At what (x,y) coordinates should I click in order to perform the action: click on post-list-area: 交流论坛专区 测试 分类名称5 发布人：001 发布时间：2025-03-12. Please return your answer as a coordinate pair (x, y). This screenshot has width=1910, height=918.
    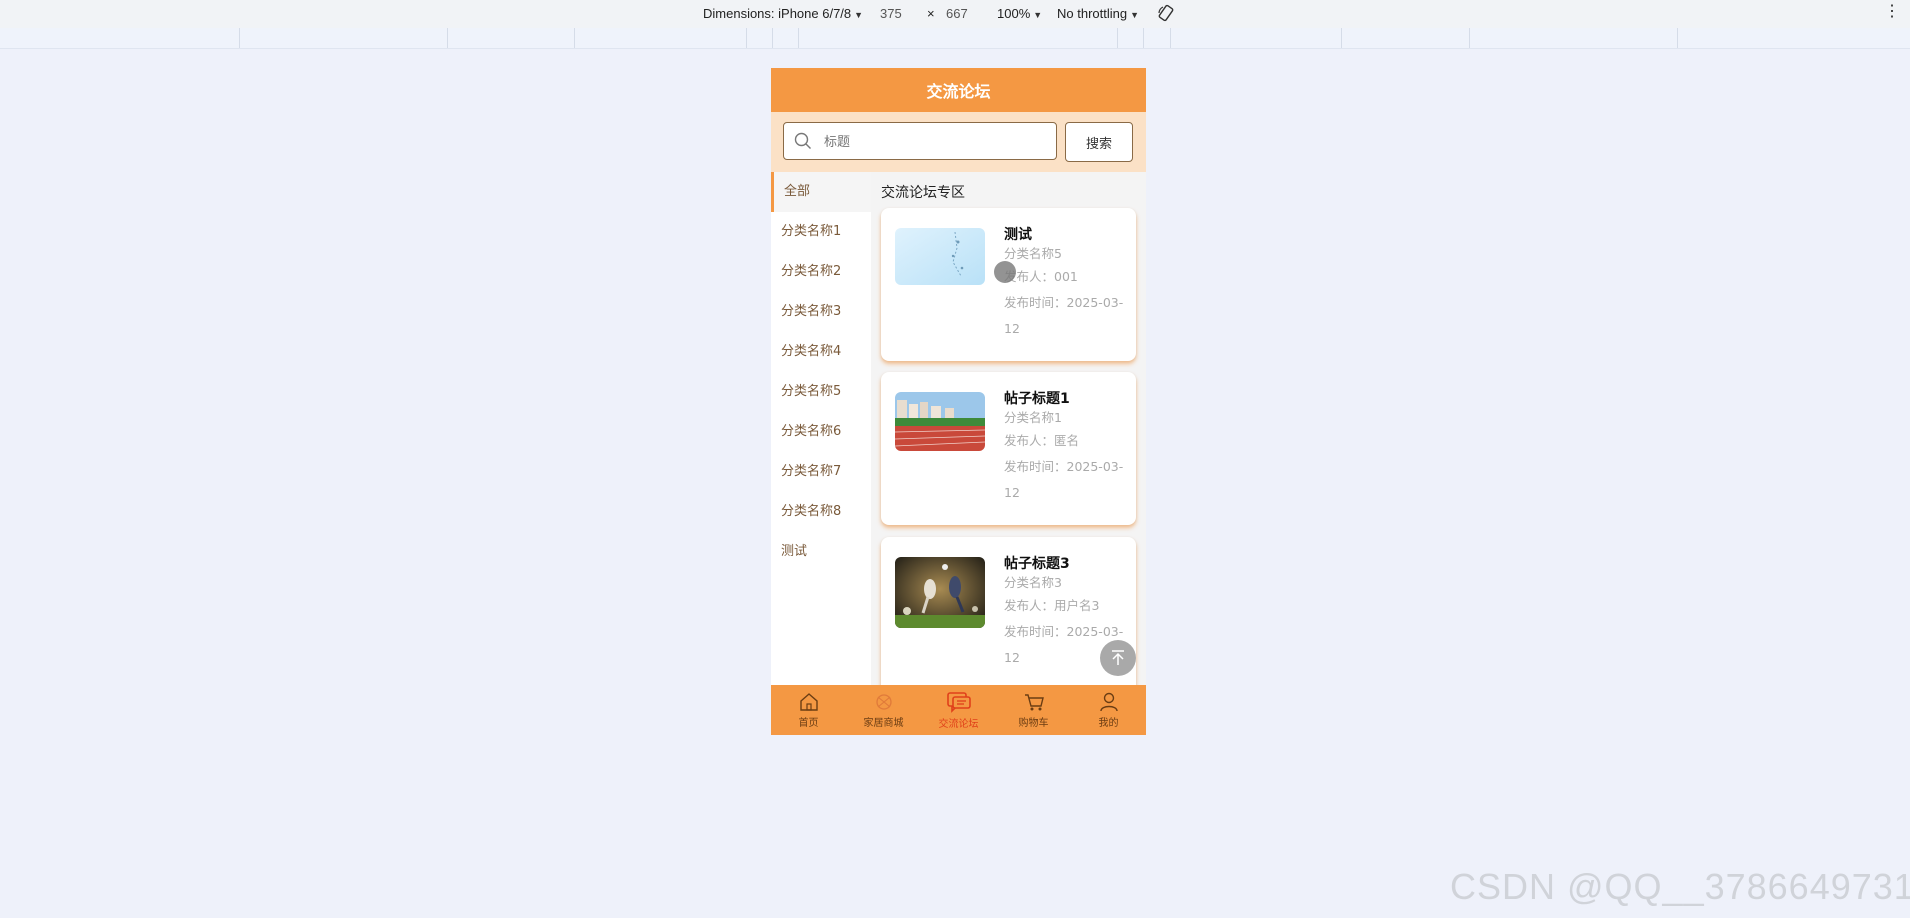
    Looking at the image, I should click on (1008, 428).